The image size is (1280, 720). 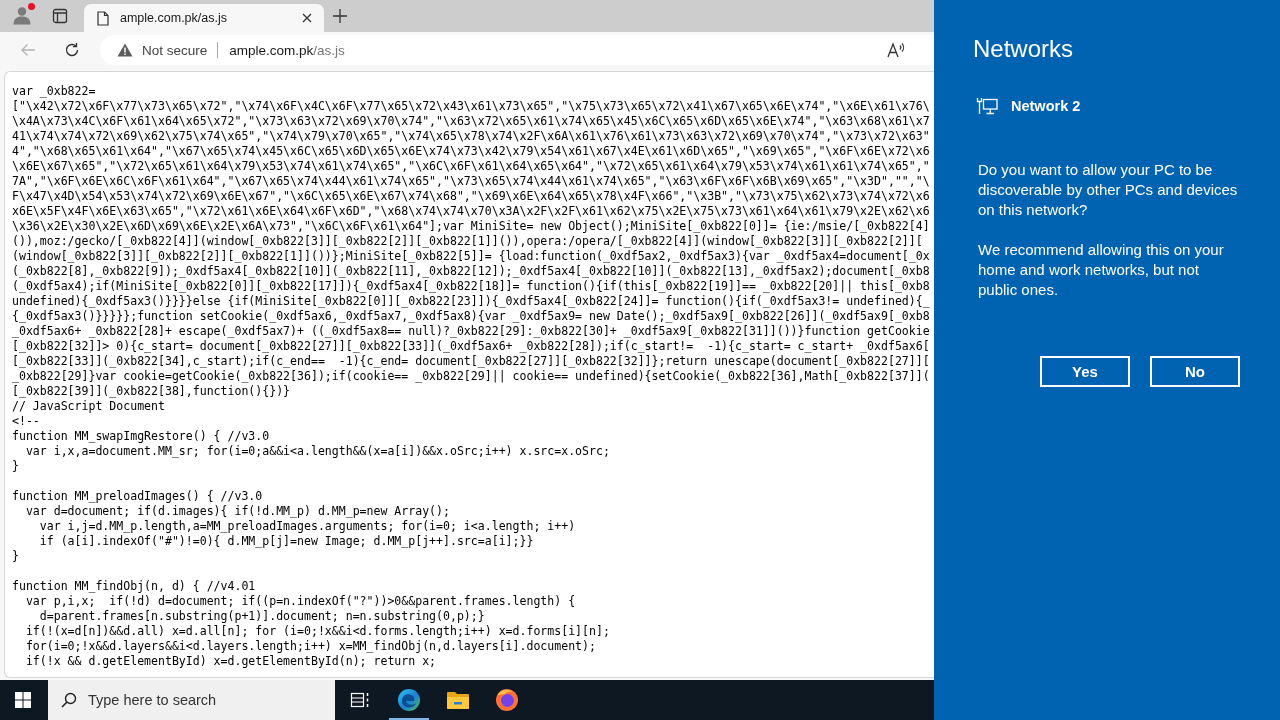 What do you see at coordinates (286, 541) in the screenshot?
I see `code-line: if (a[i].indexOf("#")!=0){ d.MM_p[j]=new Image; d.MM_p[j++].src=a[i];}}` at bounding box center [286, 541].